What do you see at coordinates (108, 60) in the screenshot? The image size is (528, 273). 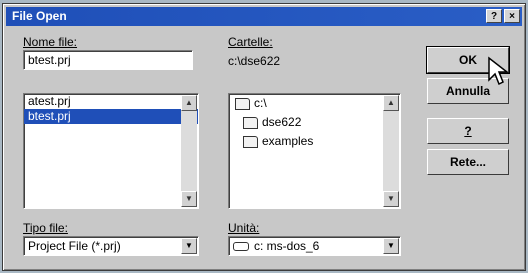 I see `filename-input: btest.prj` at bounding box center [108, 60].